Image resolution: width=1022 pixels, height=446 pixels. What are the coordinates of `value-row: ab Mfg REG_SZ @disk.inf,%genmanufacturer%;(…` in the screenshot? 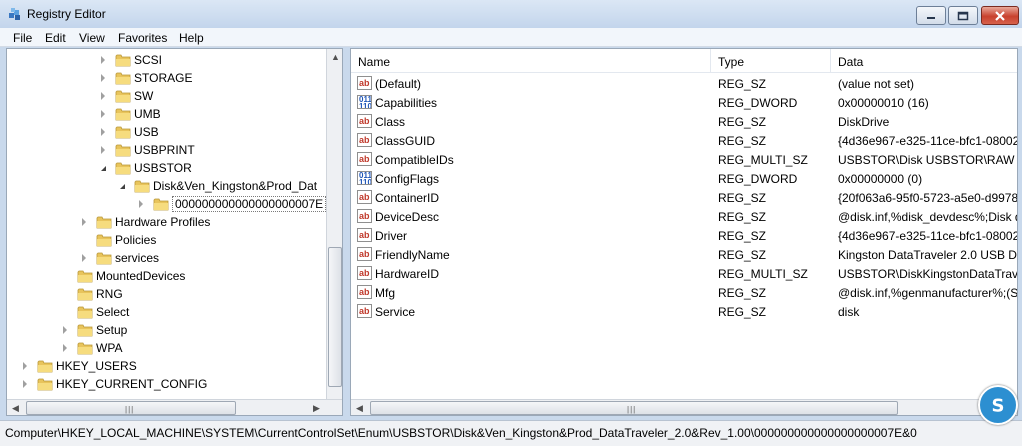 It's located at (684, 292).